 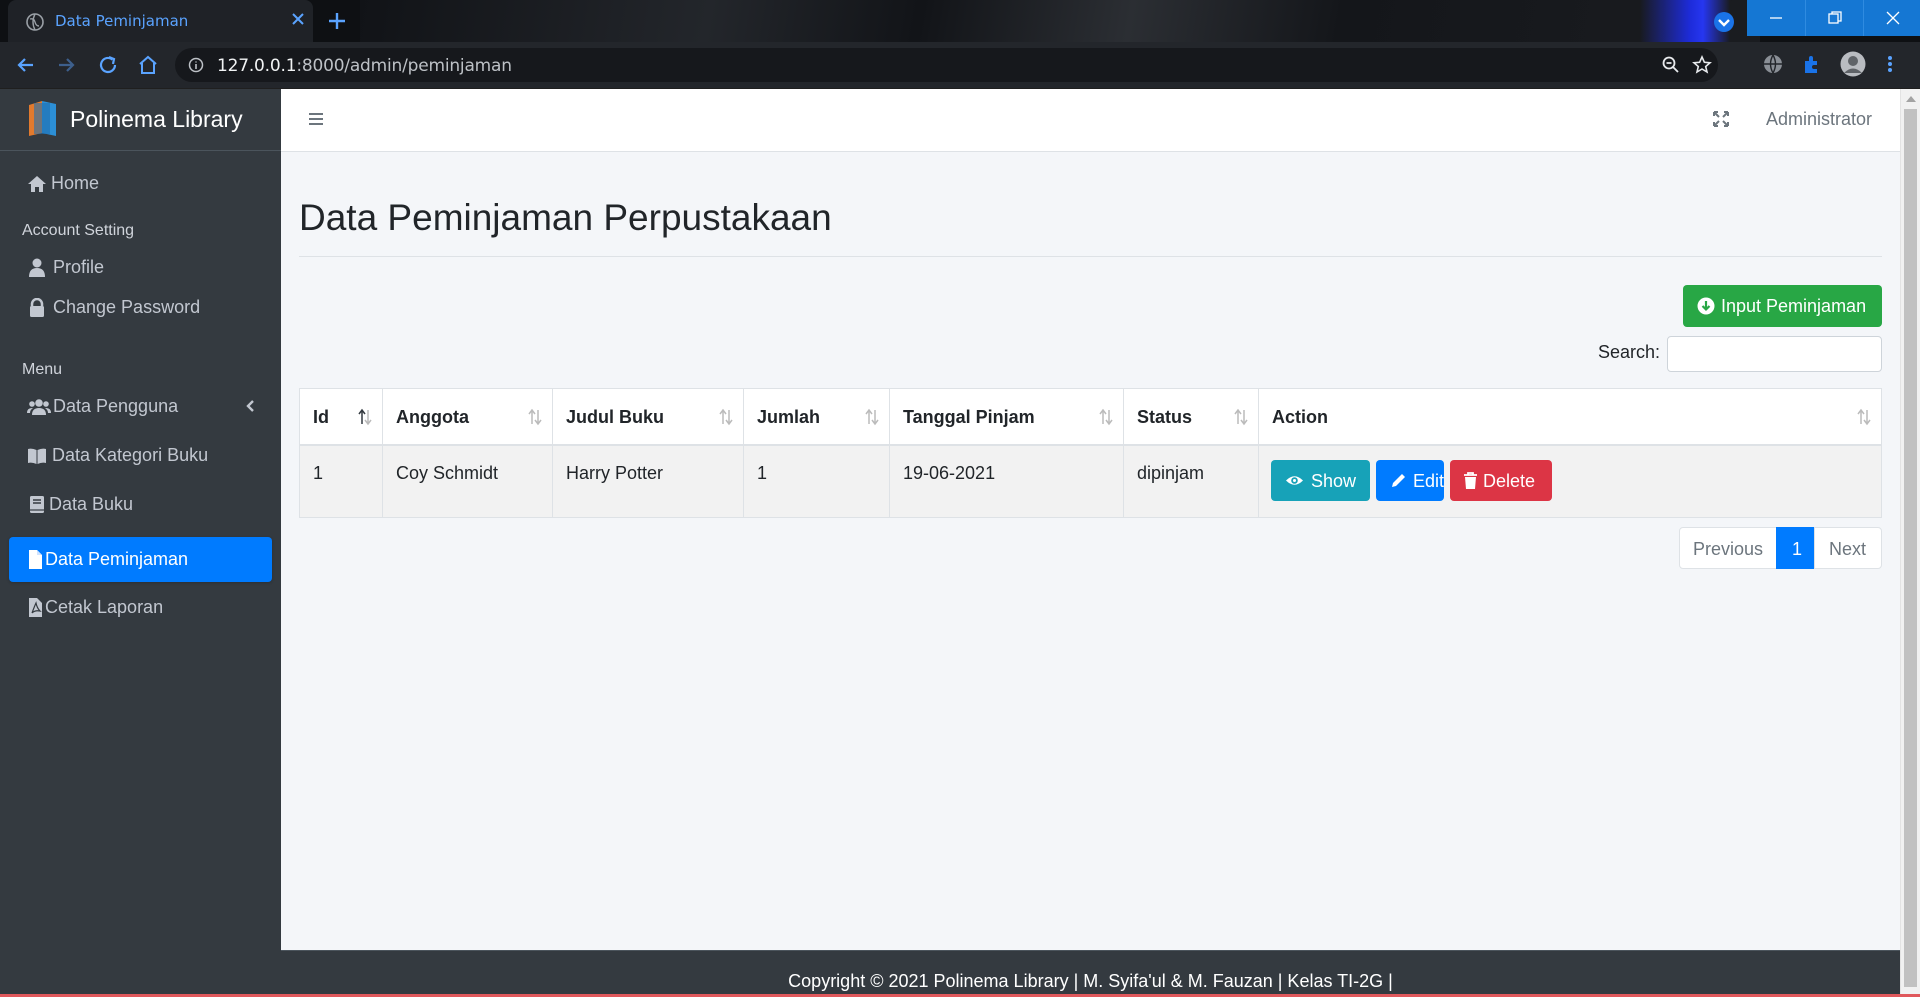 I want to click on search-label: Search:, so click(x=1629, y=352).